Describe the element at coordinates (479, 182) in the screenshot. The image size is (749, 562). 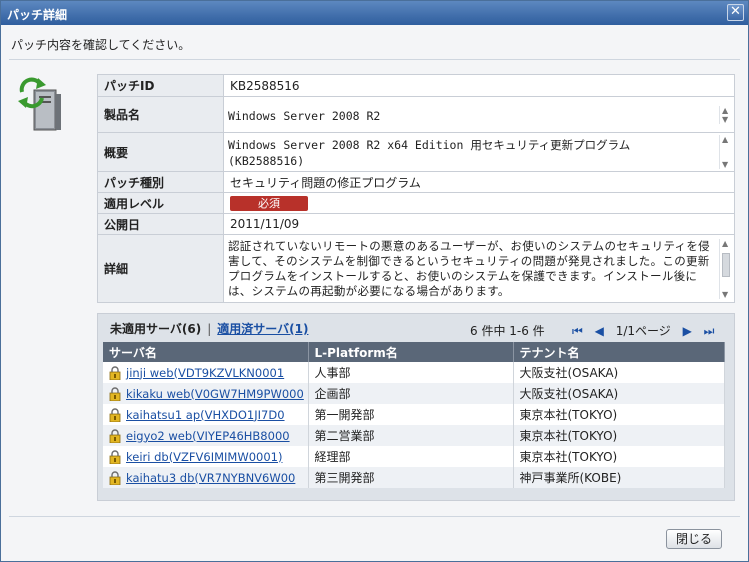
I see `type-value: セキュリティ問題の修正プログラム` at that location.